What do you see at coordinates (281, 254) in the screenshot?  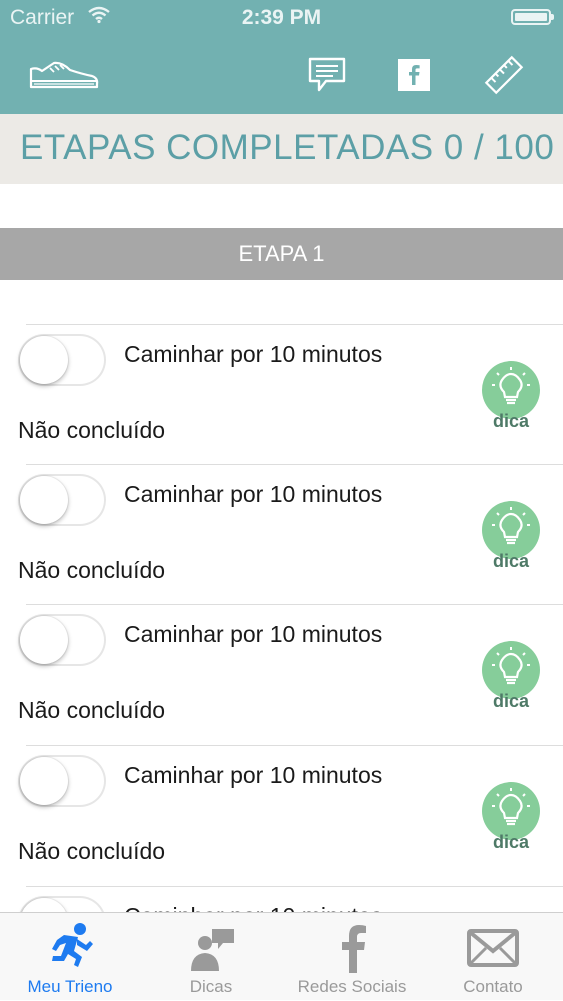 I see `section-header: ETAPA 1` at bounding box center [281, 254].